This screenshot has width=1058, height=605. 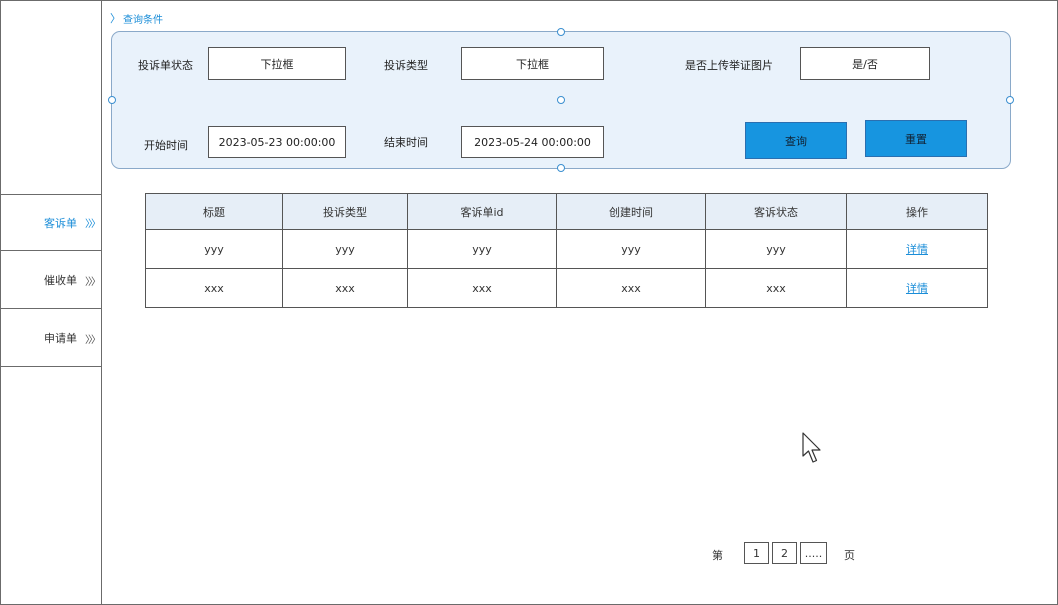 What do you see at coordinates (776, 211) in the screenshot?
I see `column-header-status: 客诉状态` at bounding box center [776, 211].